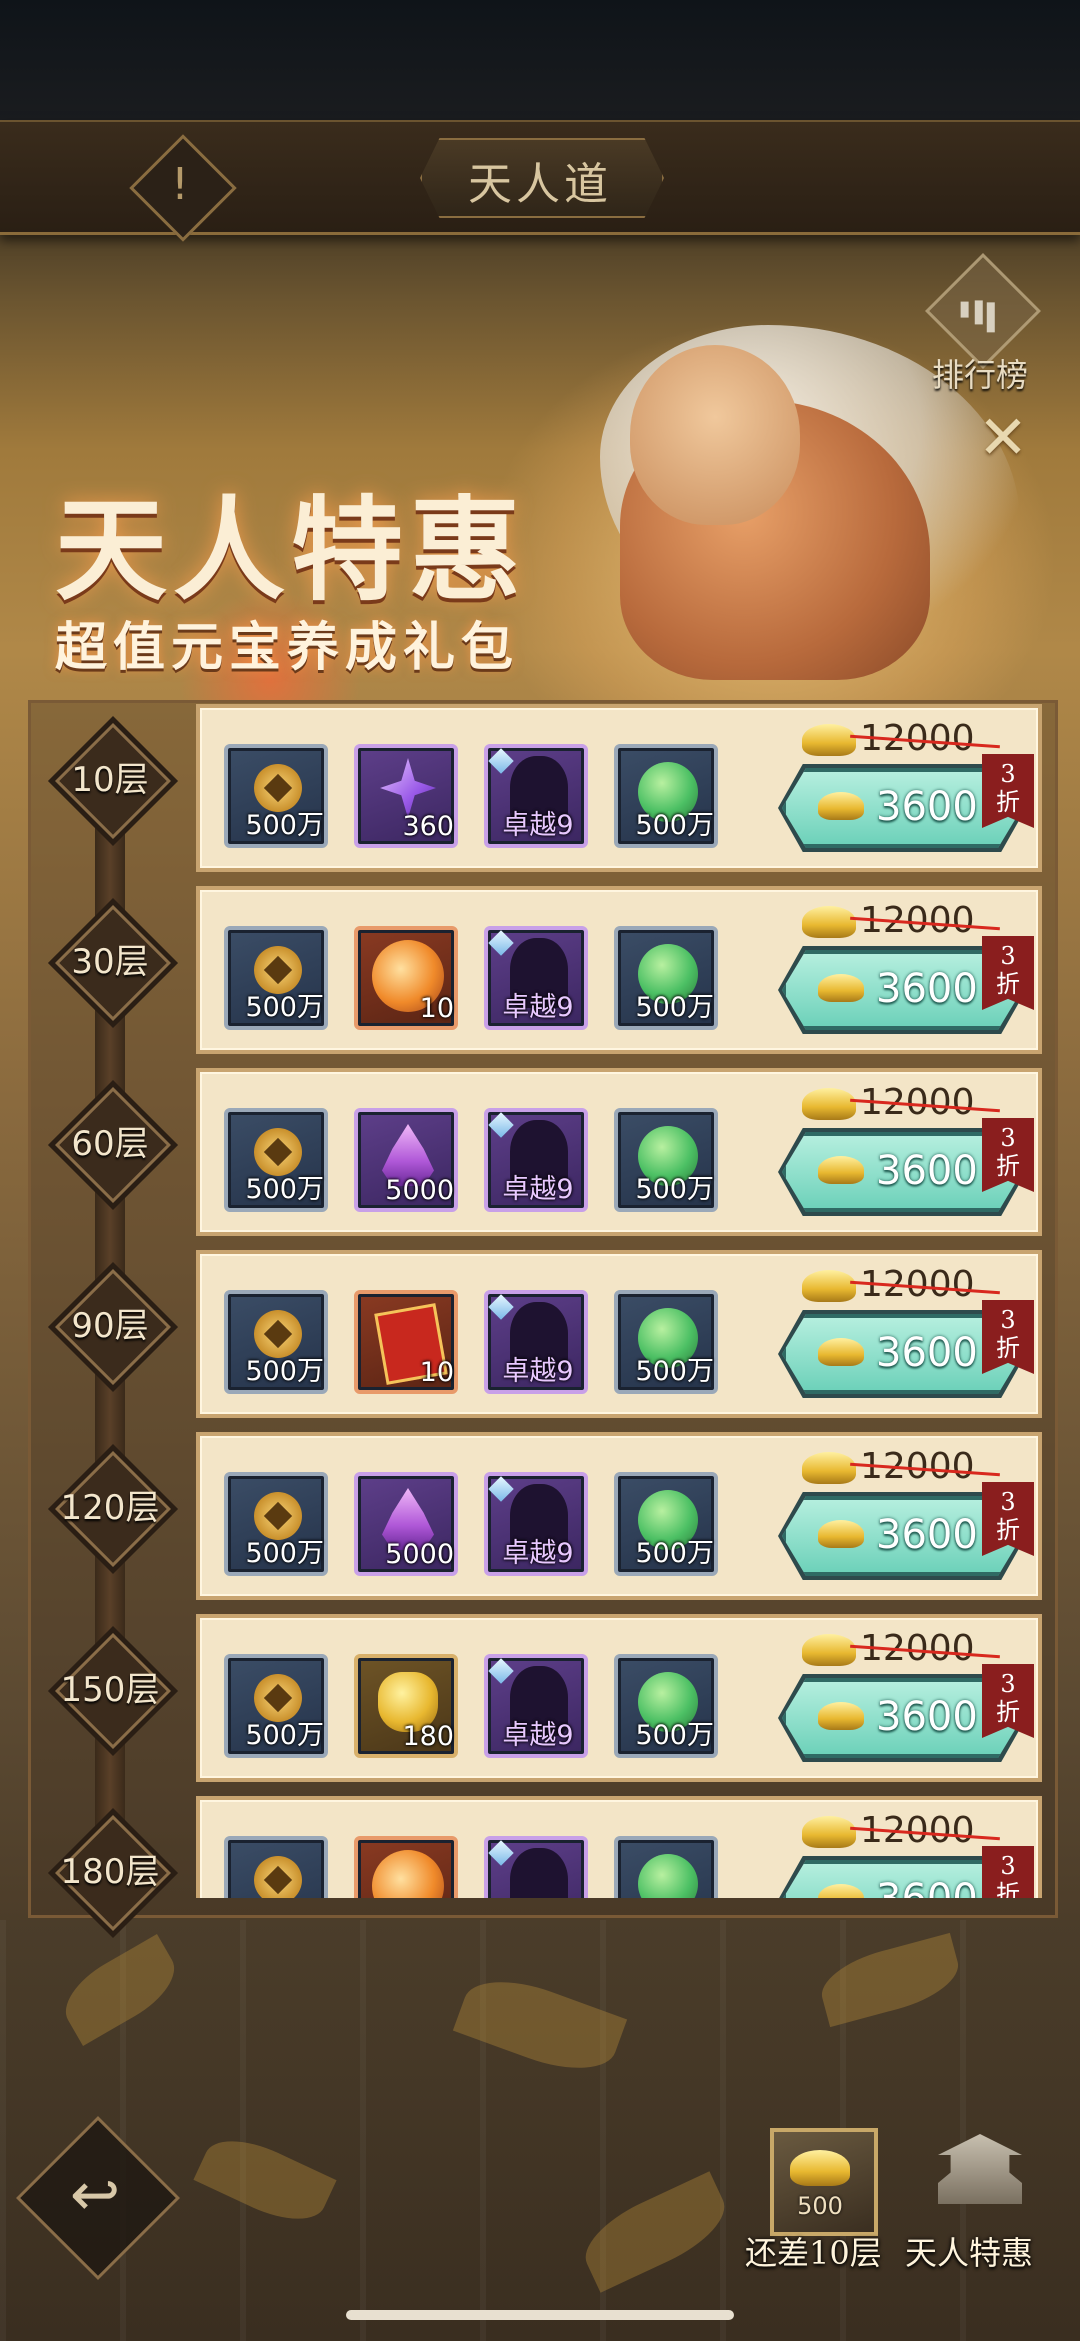 Image resolution: width=1080 pixels, height=2341 pixels. I want to click on package-row: 1200036003折, so click(619, 1847).